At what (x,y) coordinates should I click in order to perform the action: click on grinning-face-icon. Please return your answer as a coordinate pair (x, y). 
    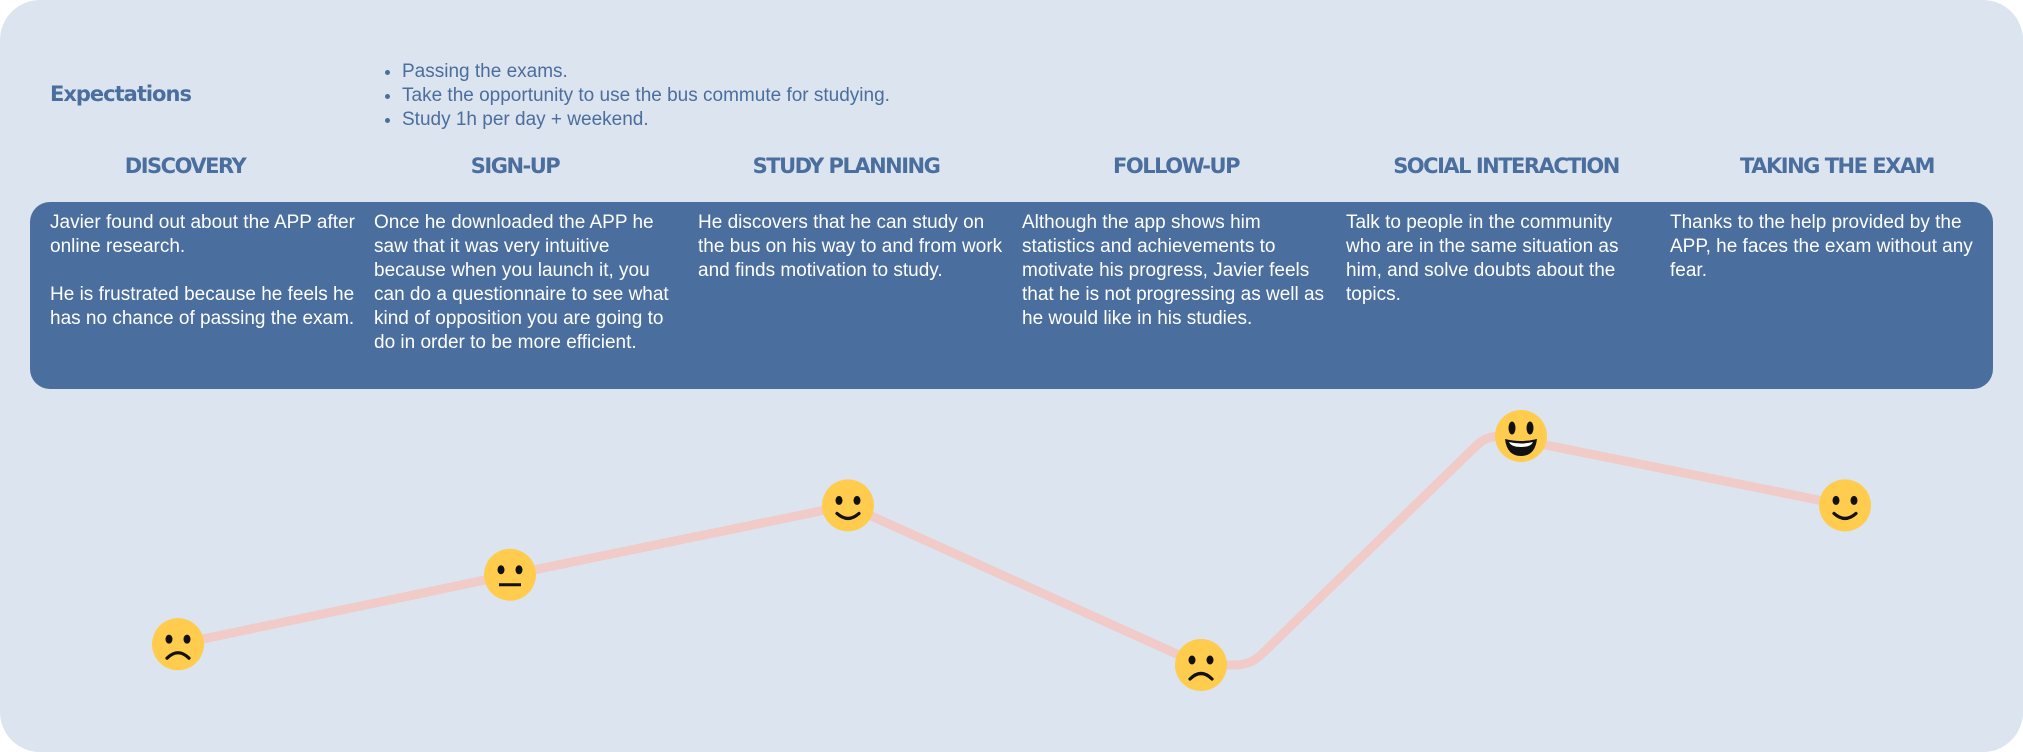
    Looking at the image, I should click on (1521, 436).